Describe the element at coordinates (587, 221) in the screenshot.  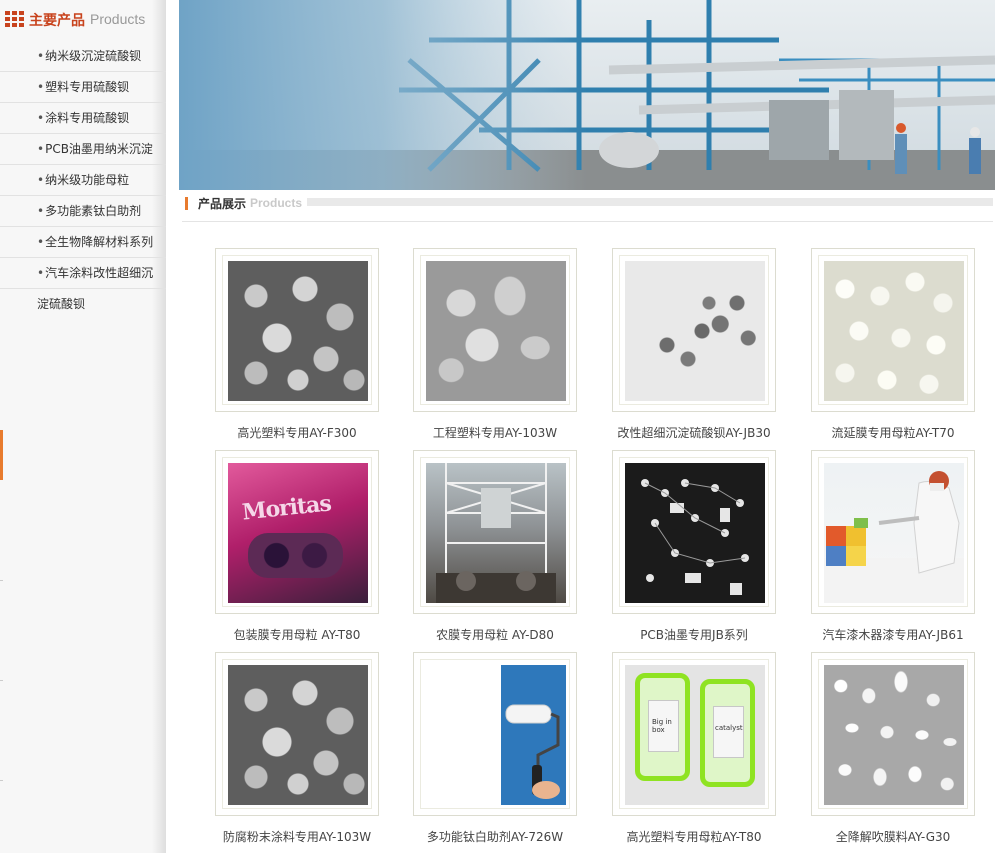
I see `section-divider` at that location.